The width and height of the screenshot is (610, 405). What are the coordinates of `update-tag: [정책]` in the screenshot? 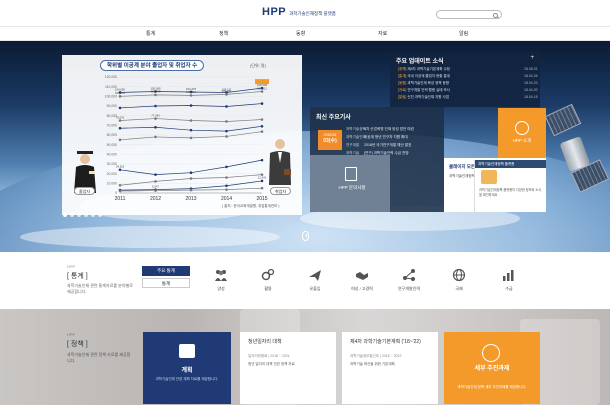 It's located at (402, 69).